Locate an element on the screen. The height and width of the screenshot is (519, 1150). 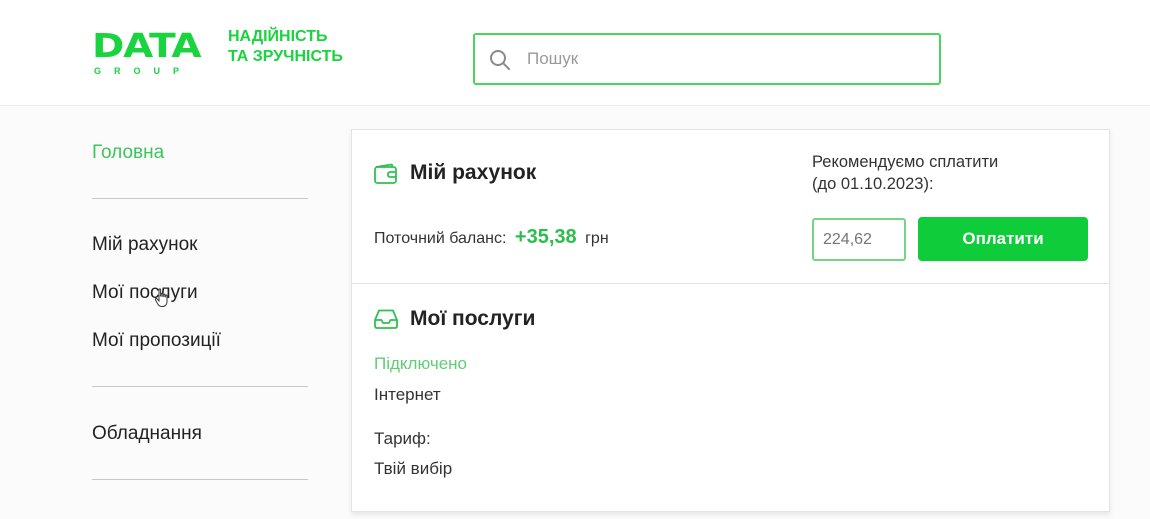
wallet-icon is located at coordinates (385, 173).